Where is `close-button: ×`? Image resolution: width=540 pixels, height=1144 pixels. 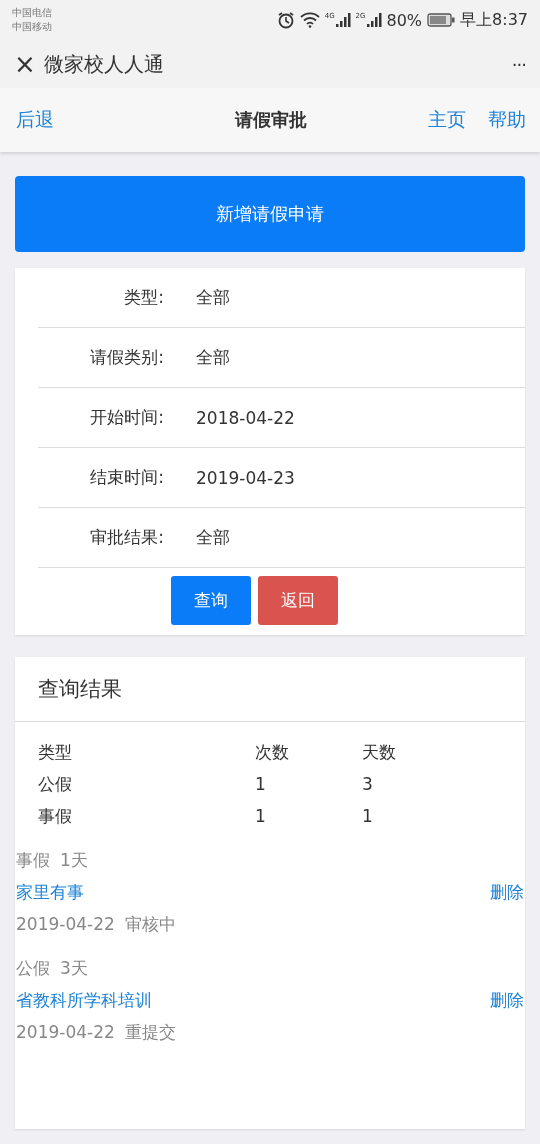
close-button: × is located at coordinates (29, 64).